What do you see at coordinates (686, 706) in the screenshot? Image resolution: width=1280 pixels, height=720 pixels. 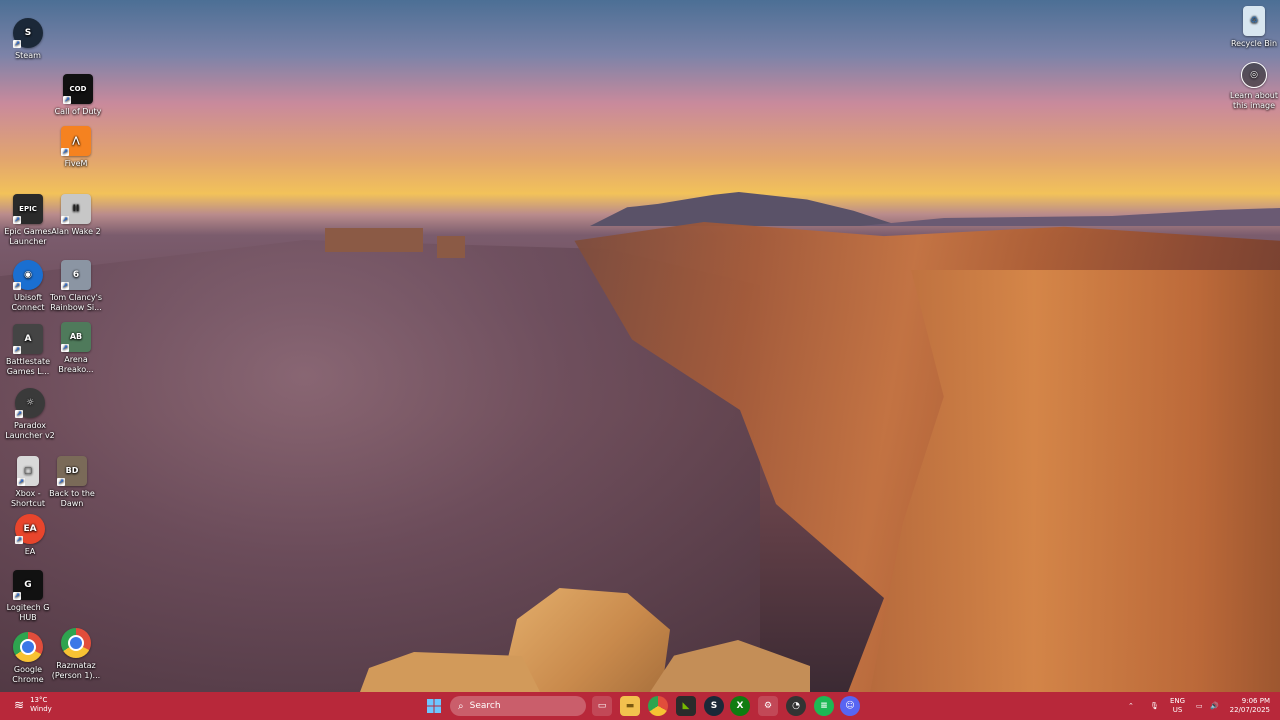 I see `nvidia-icon: ◣` at bounding box center [686, 706].